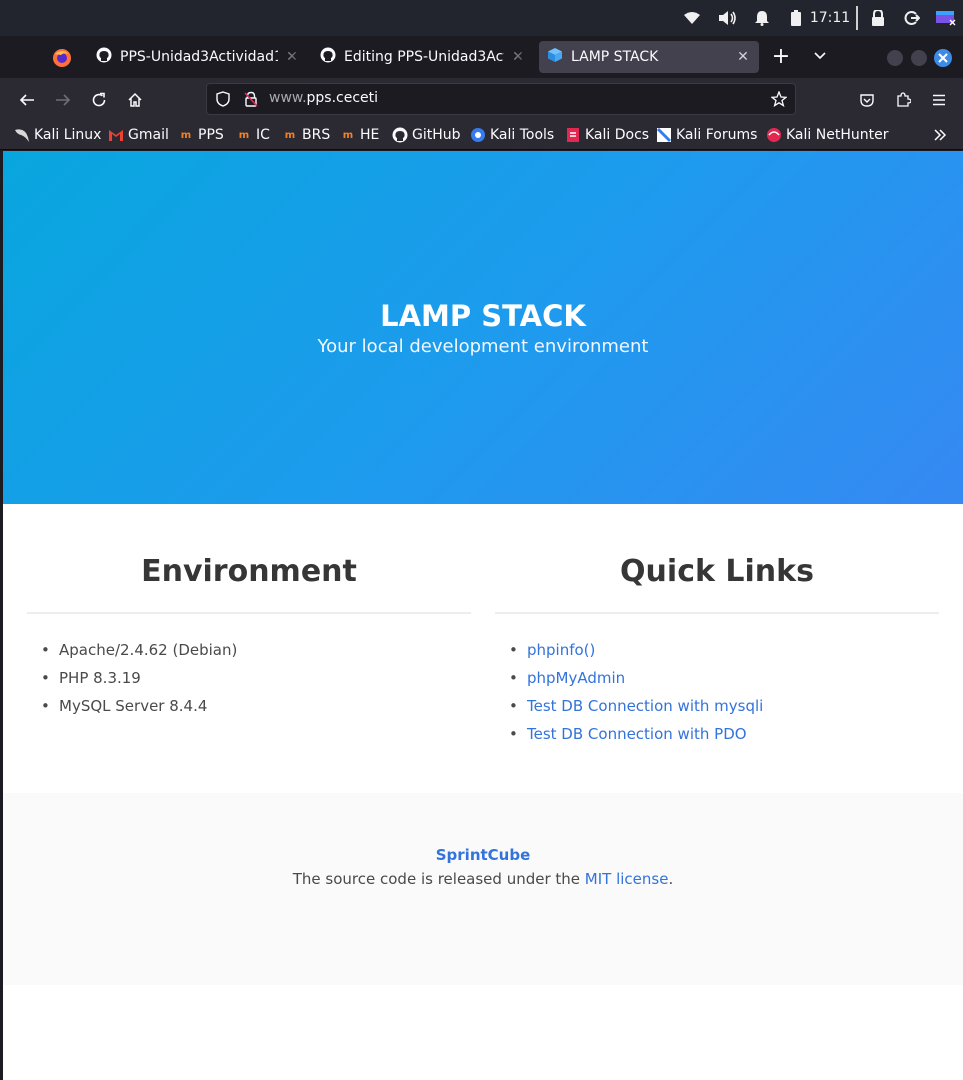 Image resolution: width=963 pixels, height=1080 pixels. What do you see at coordinates (263, 135) in the screenshot?
I see `bookmark-label: IC` at bounding box center [263, 135].